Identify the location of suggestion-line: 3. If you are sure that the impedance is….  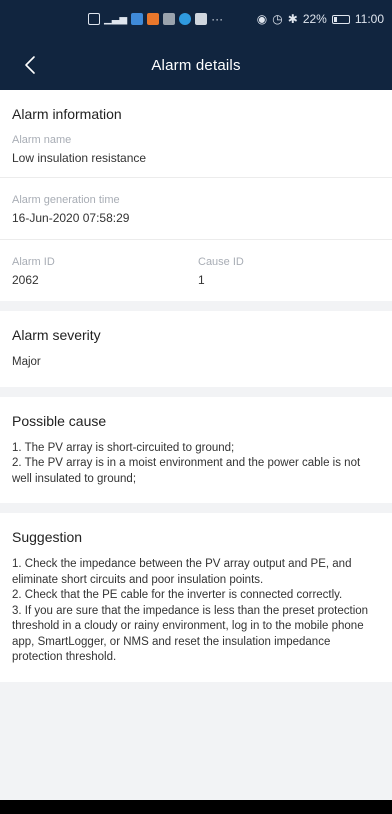
(190, 634).